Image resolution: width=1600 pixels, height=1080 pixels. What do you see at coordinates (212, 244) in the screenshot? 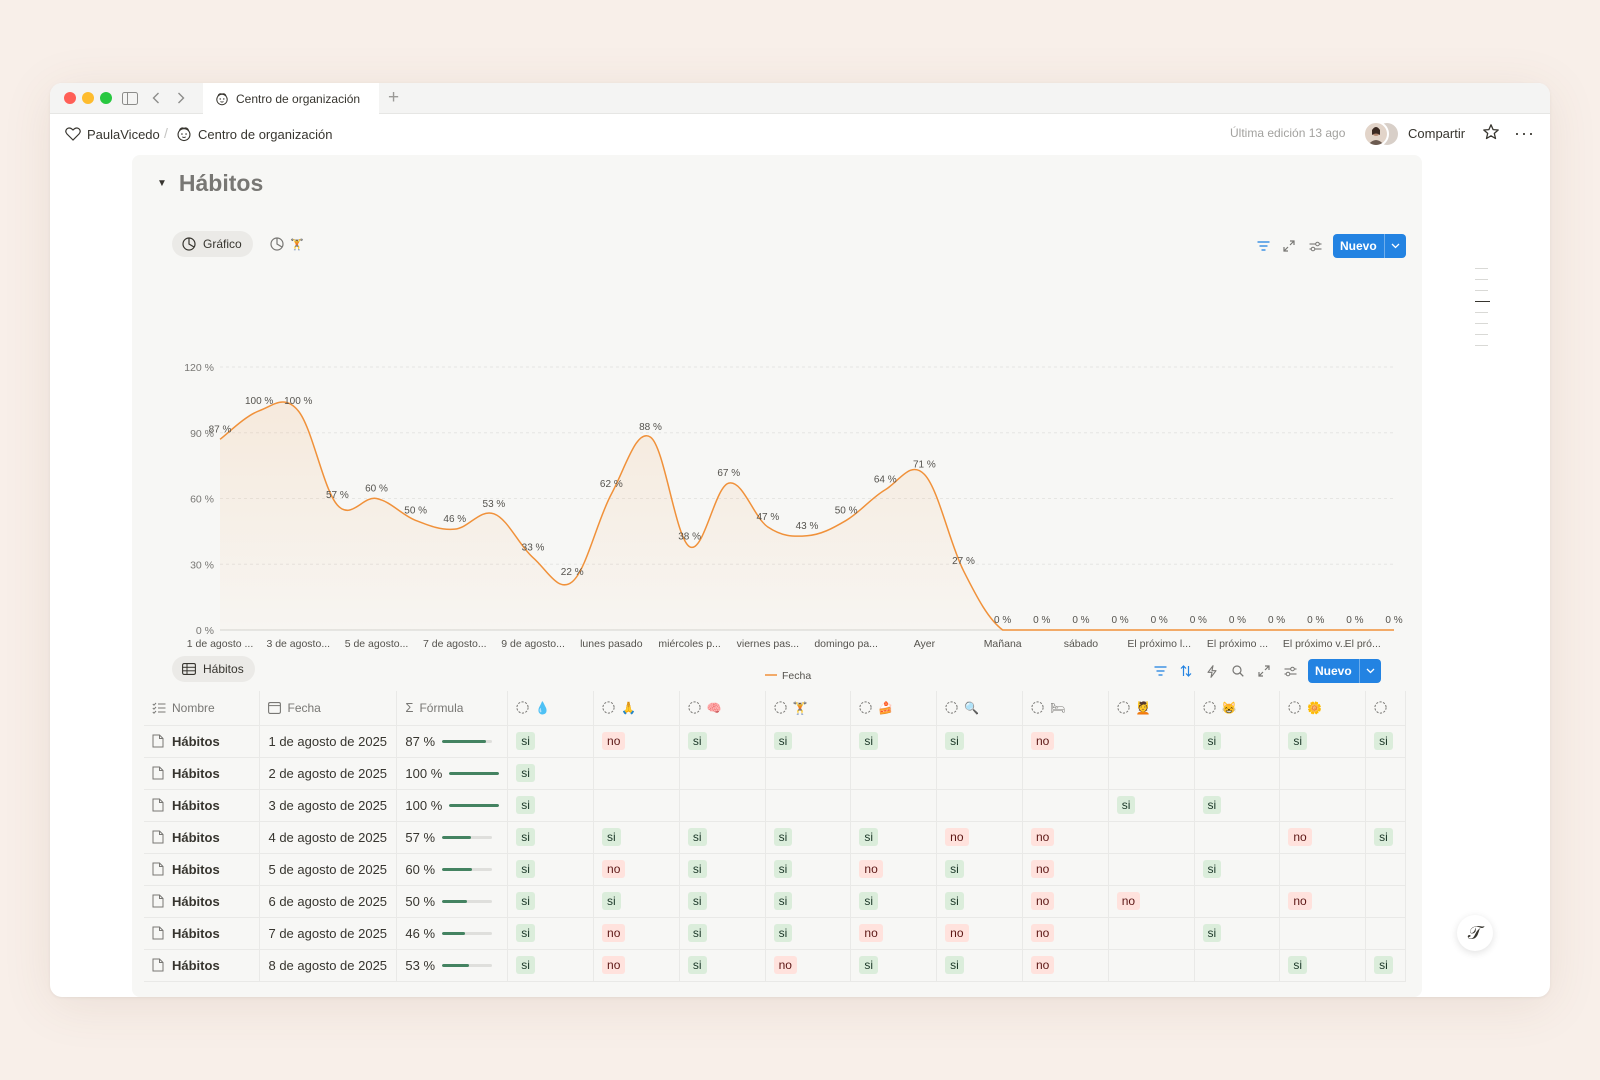
I see `tab-grafico-view: Gráfico` at bounding box center [212, 244].